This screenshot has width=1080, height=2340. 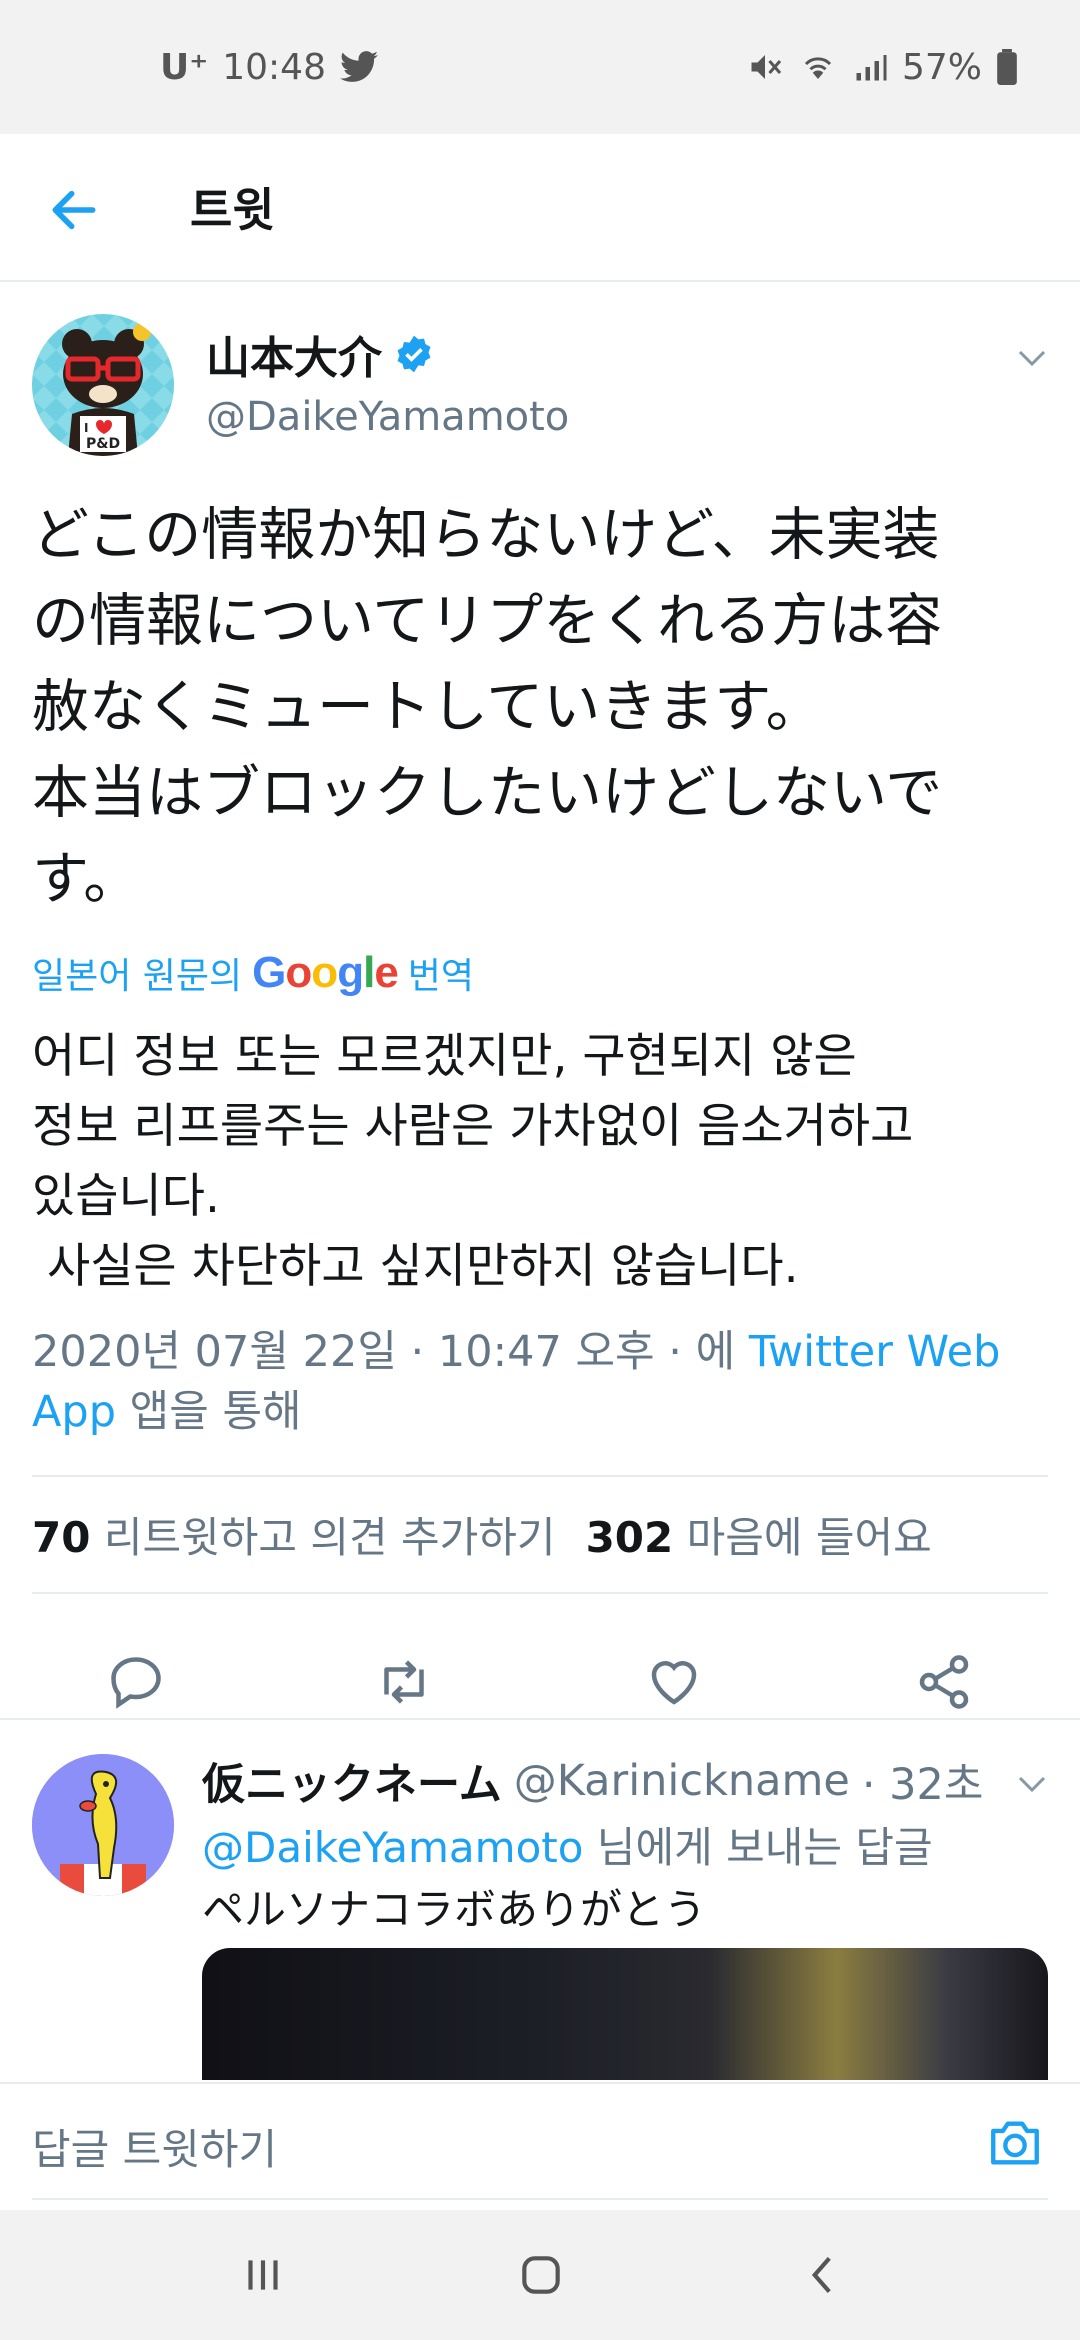 I want to click on mute-icon, so click(x=766, y=67).